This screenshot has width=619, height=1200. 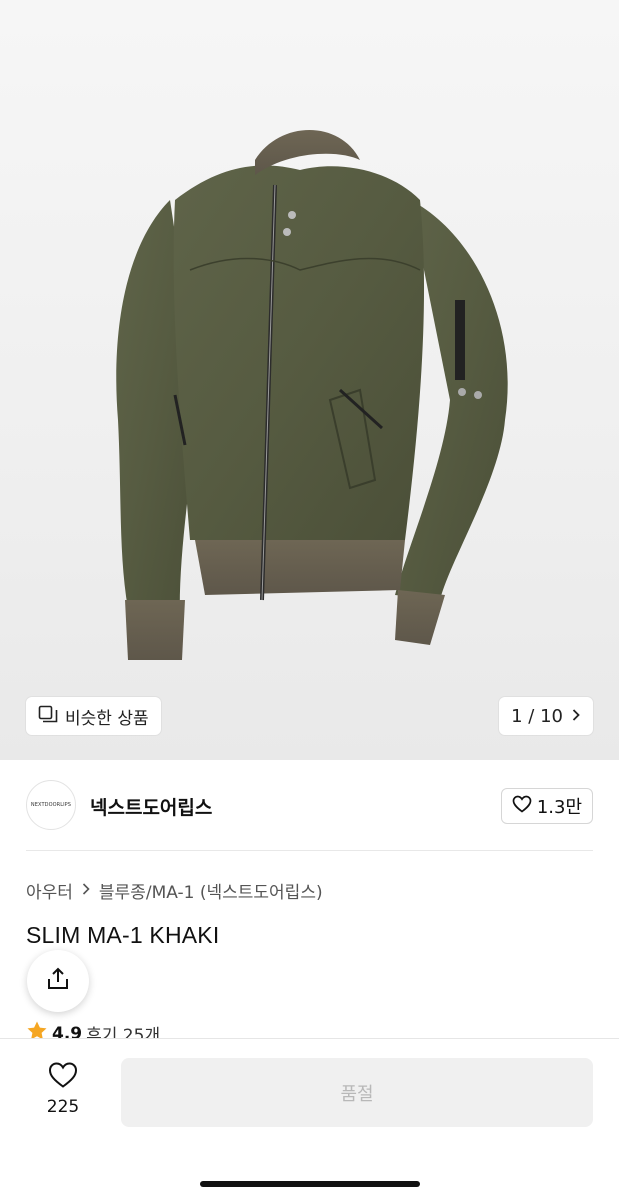 I want to click on similar-products-label: 비슷한 상품, so click(x=107, y=718).